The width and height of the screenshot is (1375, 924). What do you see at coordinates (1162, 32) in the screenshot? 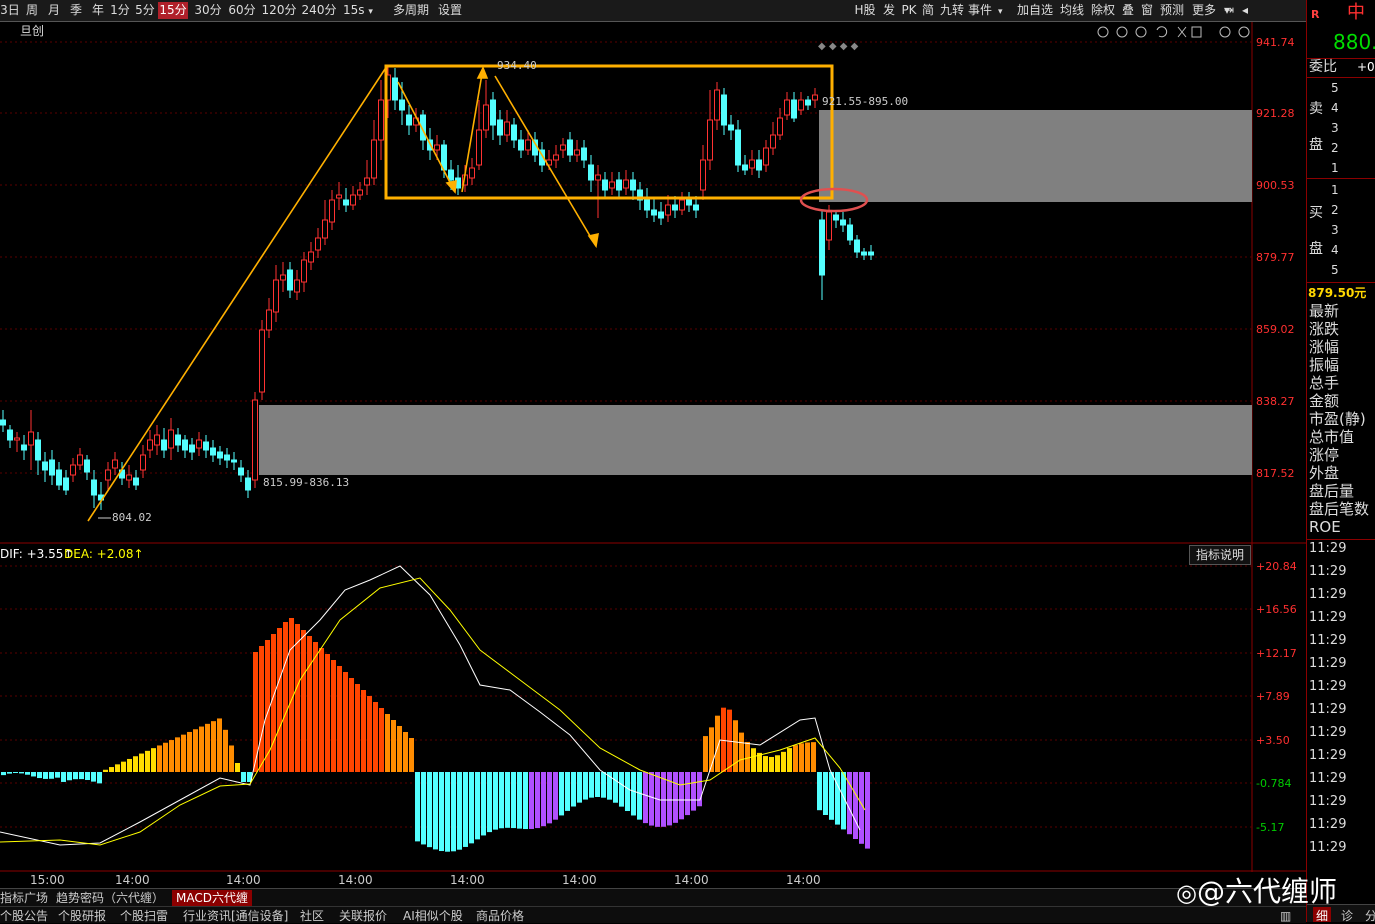
I see `undo-icon` at bounding box center [1162, 32].